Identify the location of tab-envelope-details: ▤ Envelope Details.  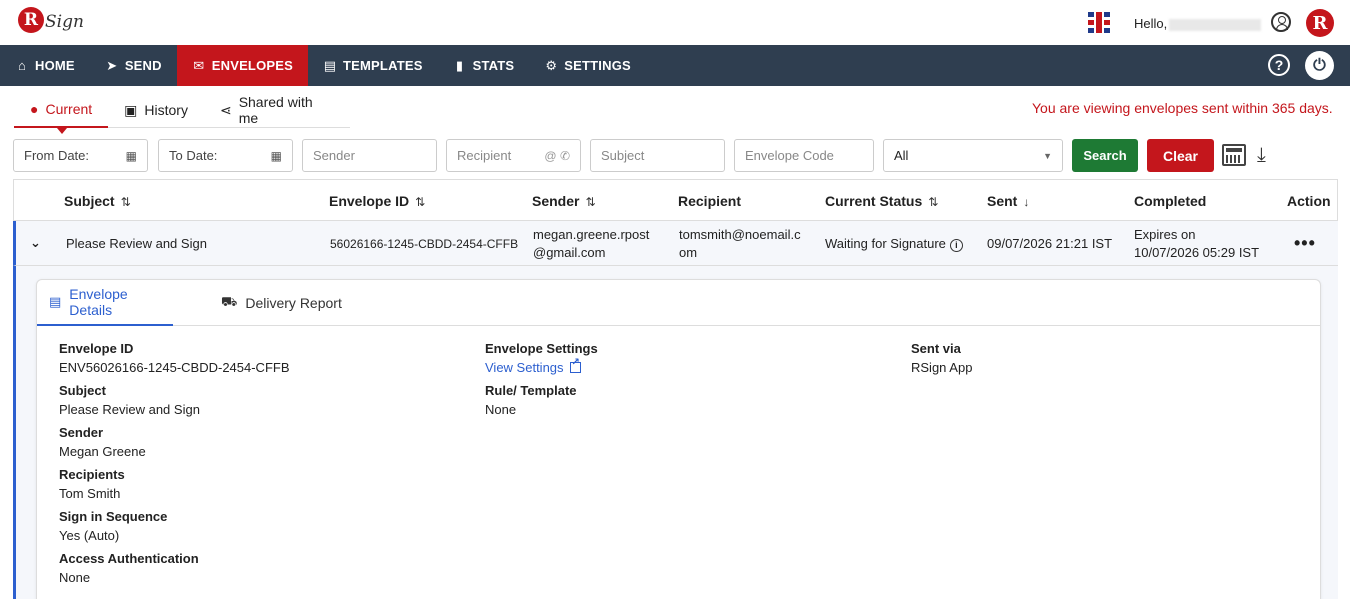
(105, 303).